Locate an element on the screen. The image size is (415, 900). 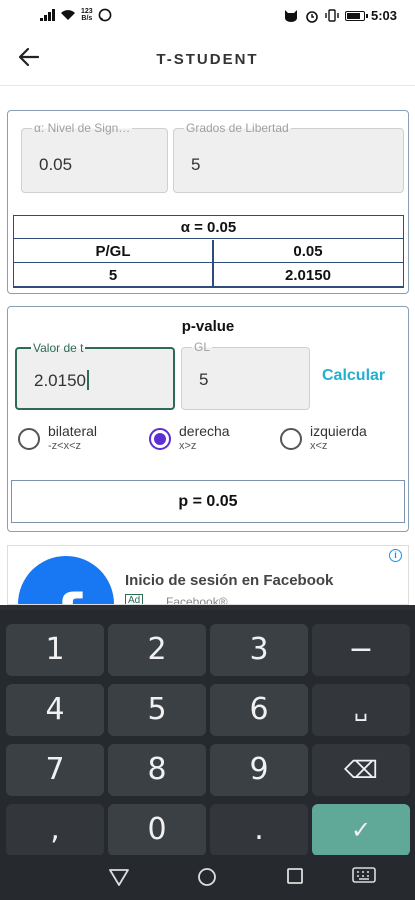
table-column-row: P/GL 0.05 is located at coordinates (208, 251).